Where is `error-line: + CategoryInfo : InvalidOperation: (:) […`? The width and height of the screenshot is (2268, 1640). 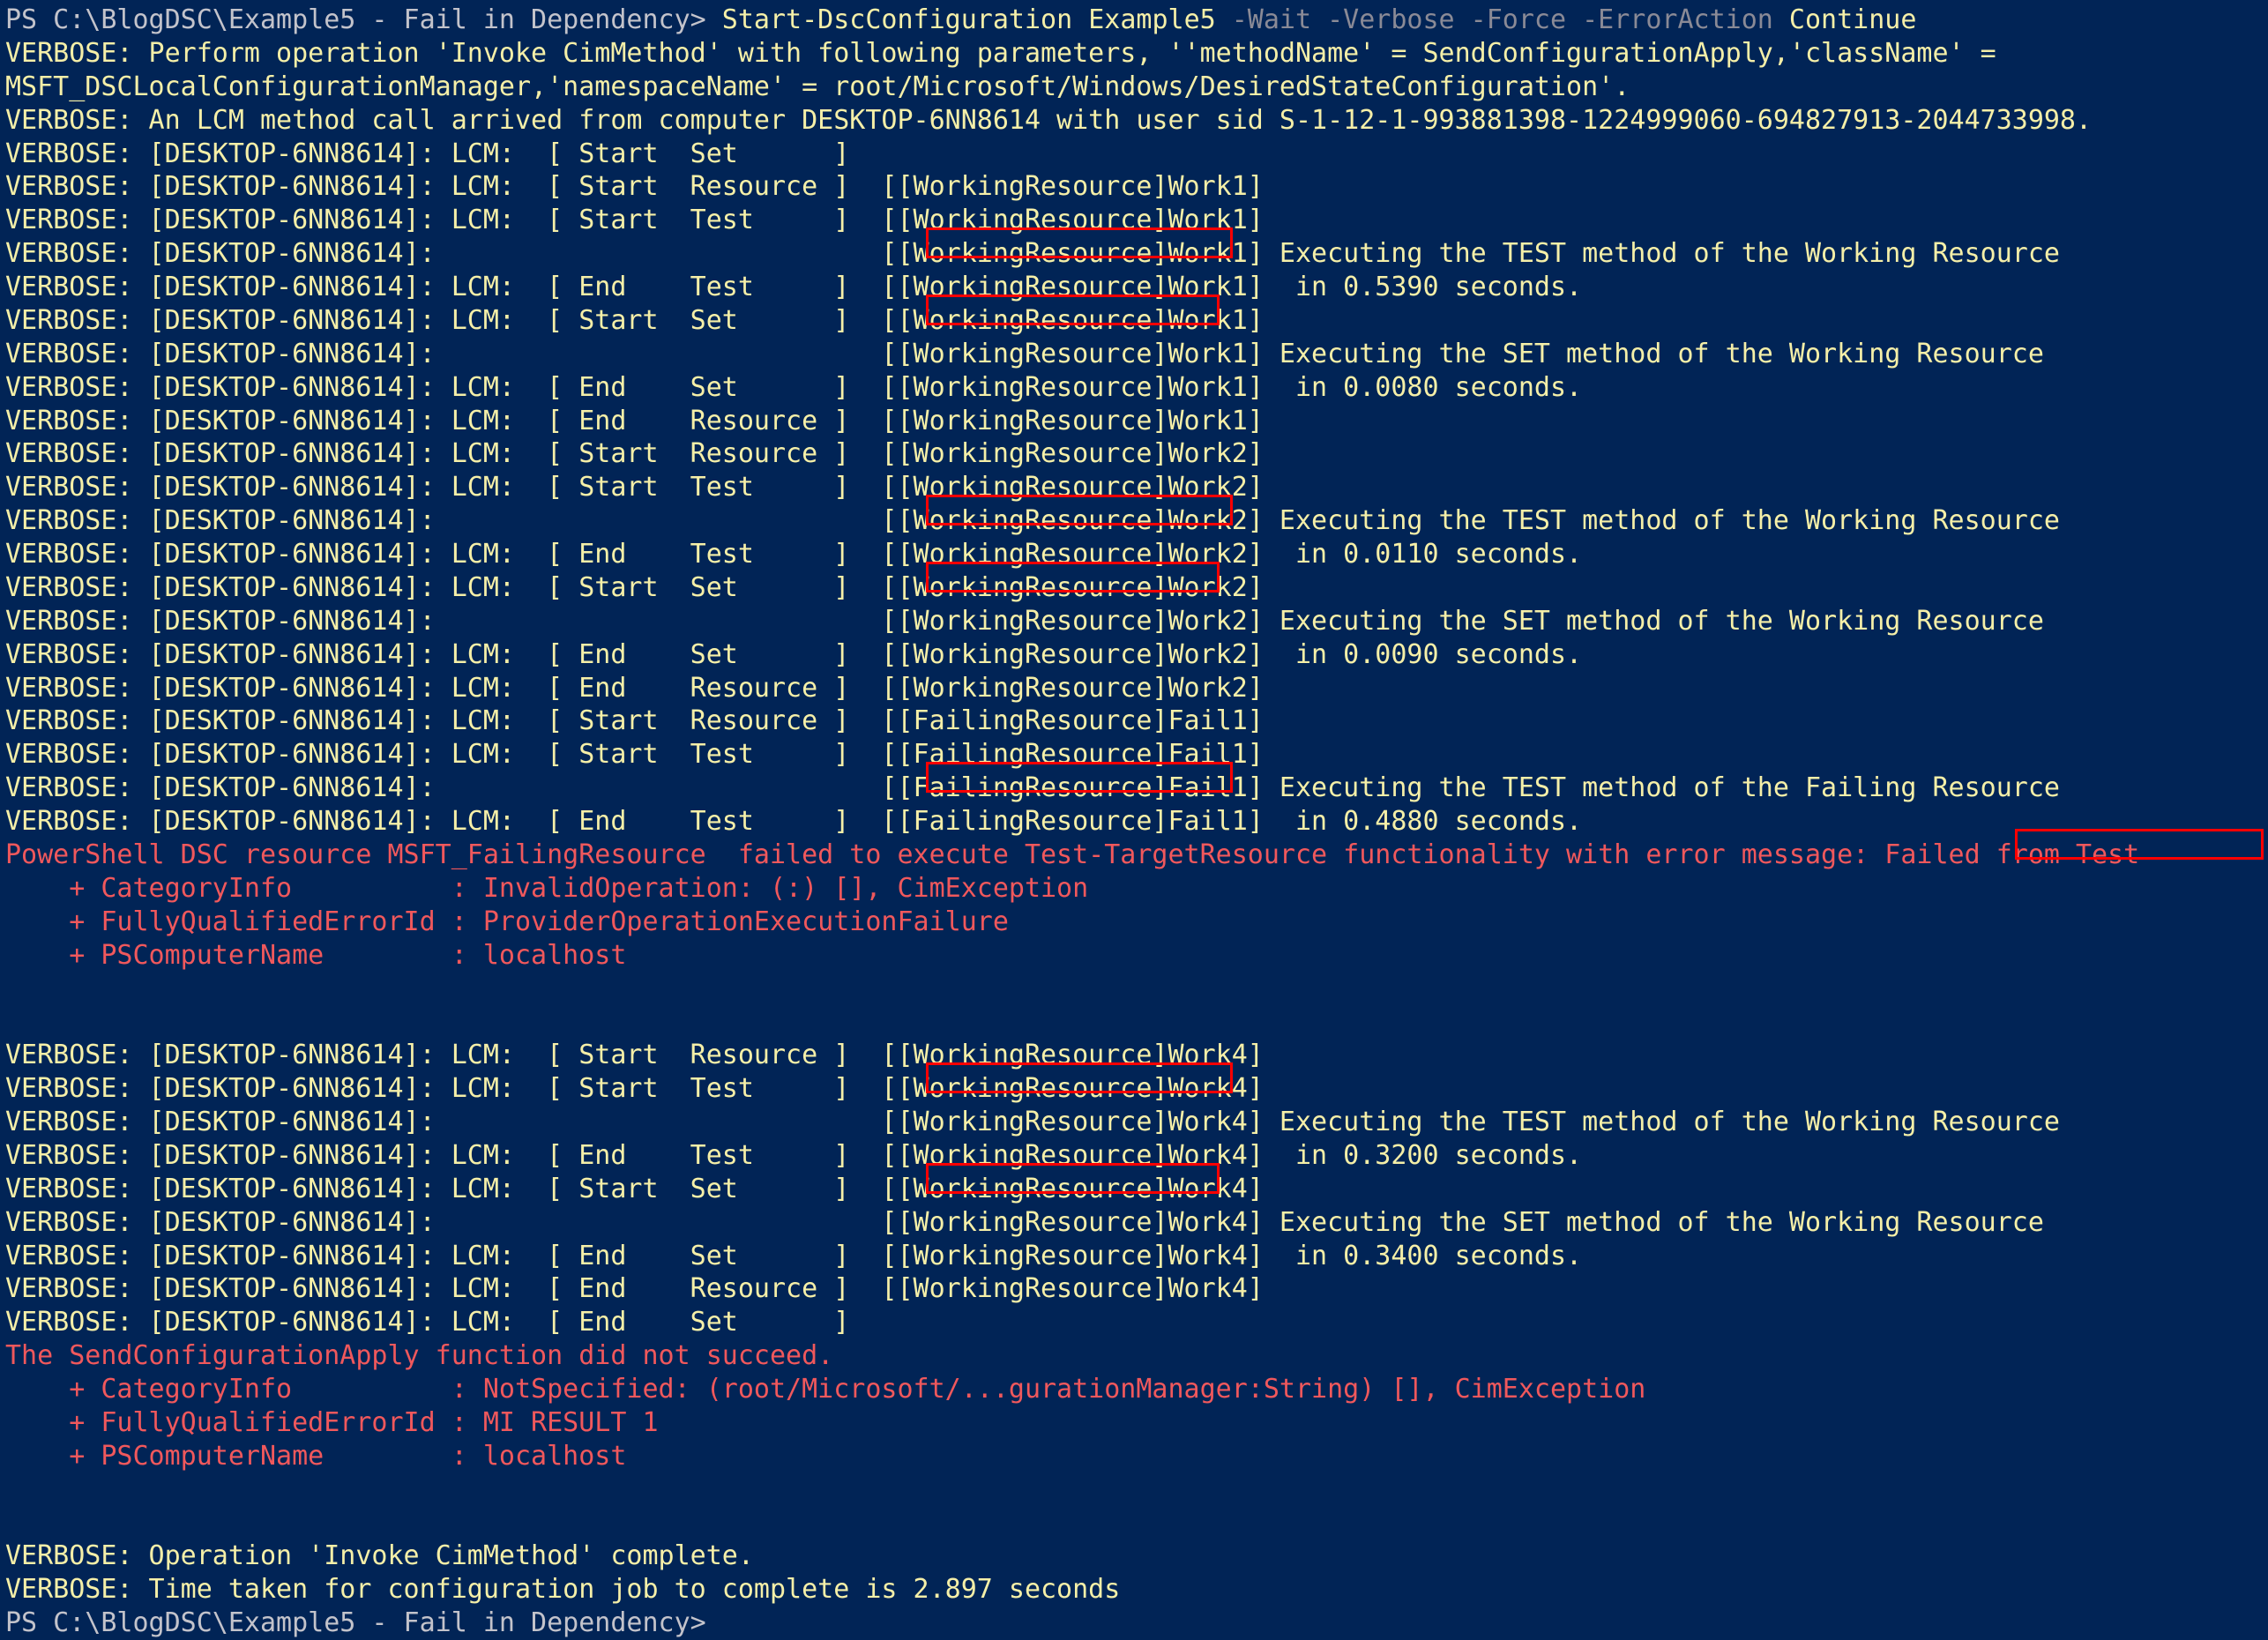
error-line: + CategoryInfo : InvalidOperation: (:) [… is located at coordinates (547, 888).